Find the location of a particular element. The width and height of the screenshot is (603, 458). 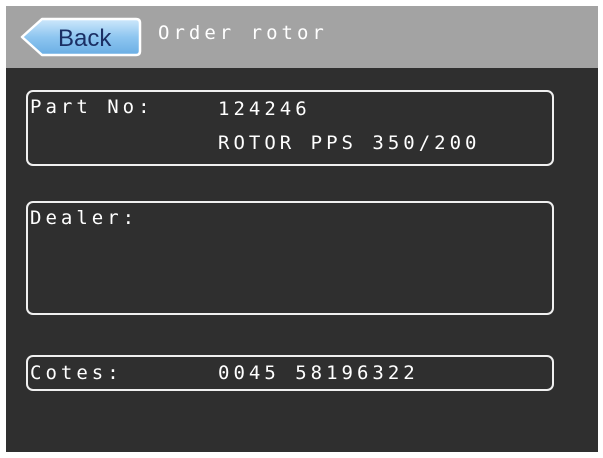

dealer-label: Dealer: is located at coordinates (84, 218).